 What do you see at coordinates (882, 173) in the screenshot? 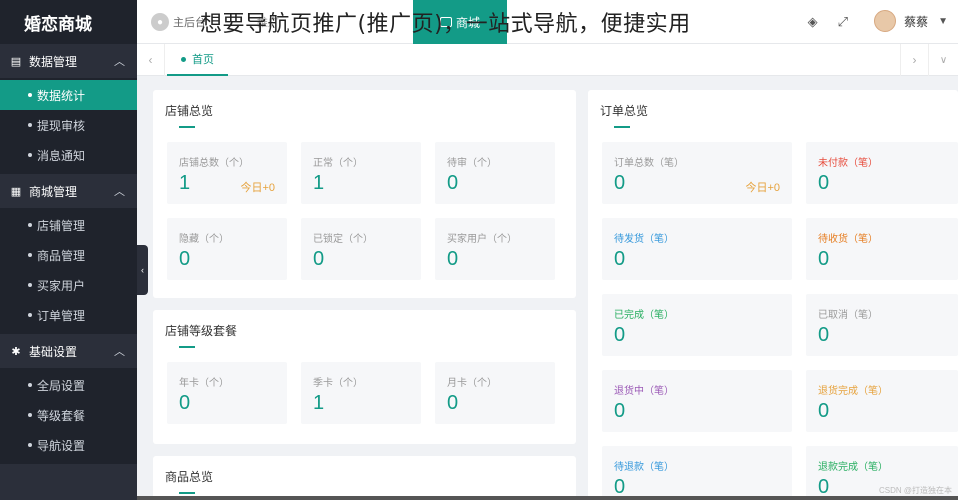
I see `stat-card-unpaid: 未付款（笔） 0` at bounding box center [882, 173].